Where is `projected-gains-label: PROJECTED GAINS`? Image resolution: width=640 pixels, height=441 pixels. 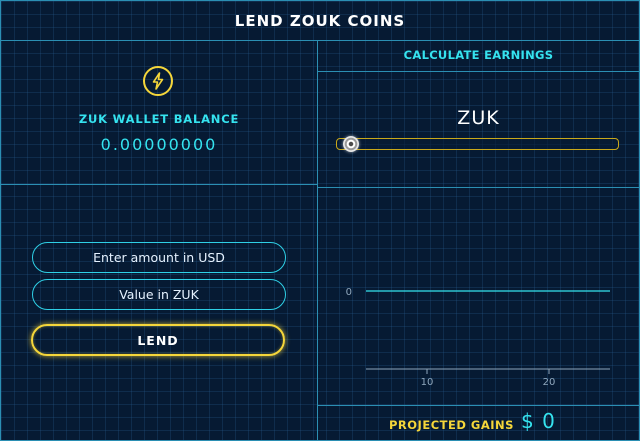 projected-gains-label: PROJECTED GAINS is located at coordinates (451, 425).